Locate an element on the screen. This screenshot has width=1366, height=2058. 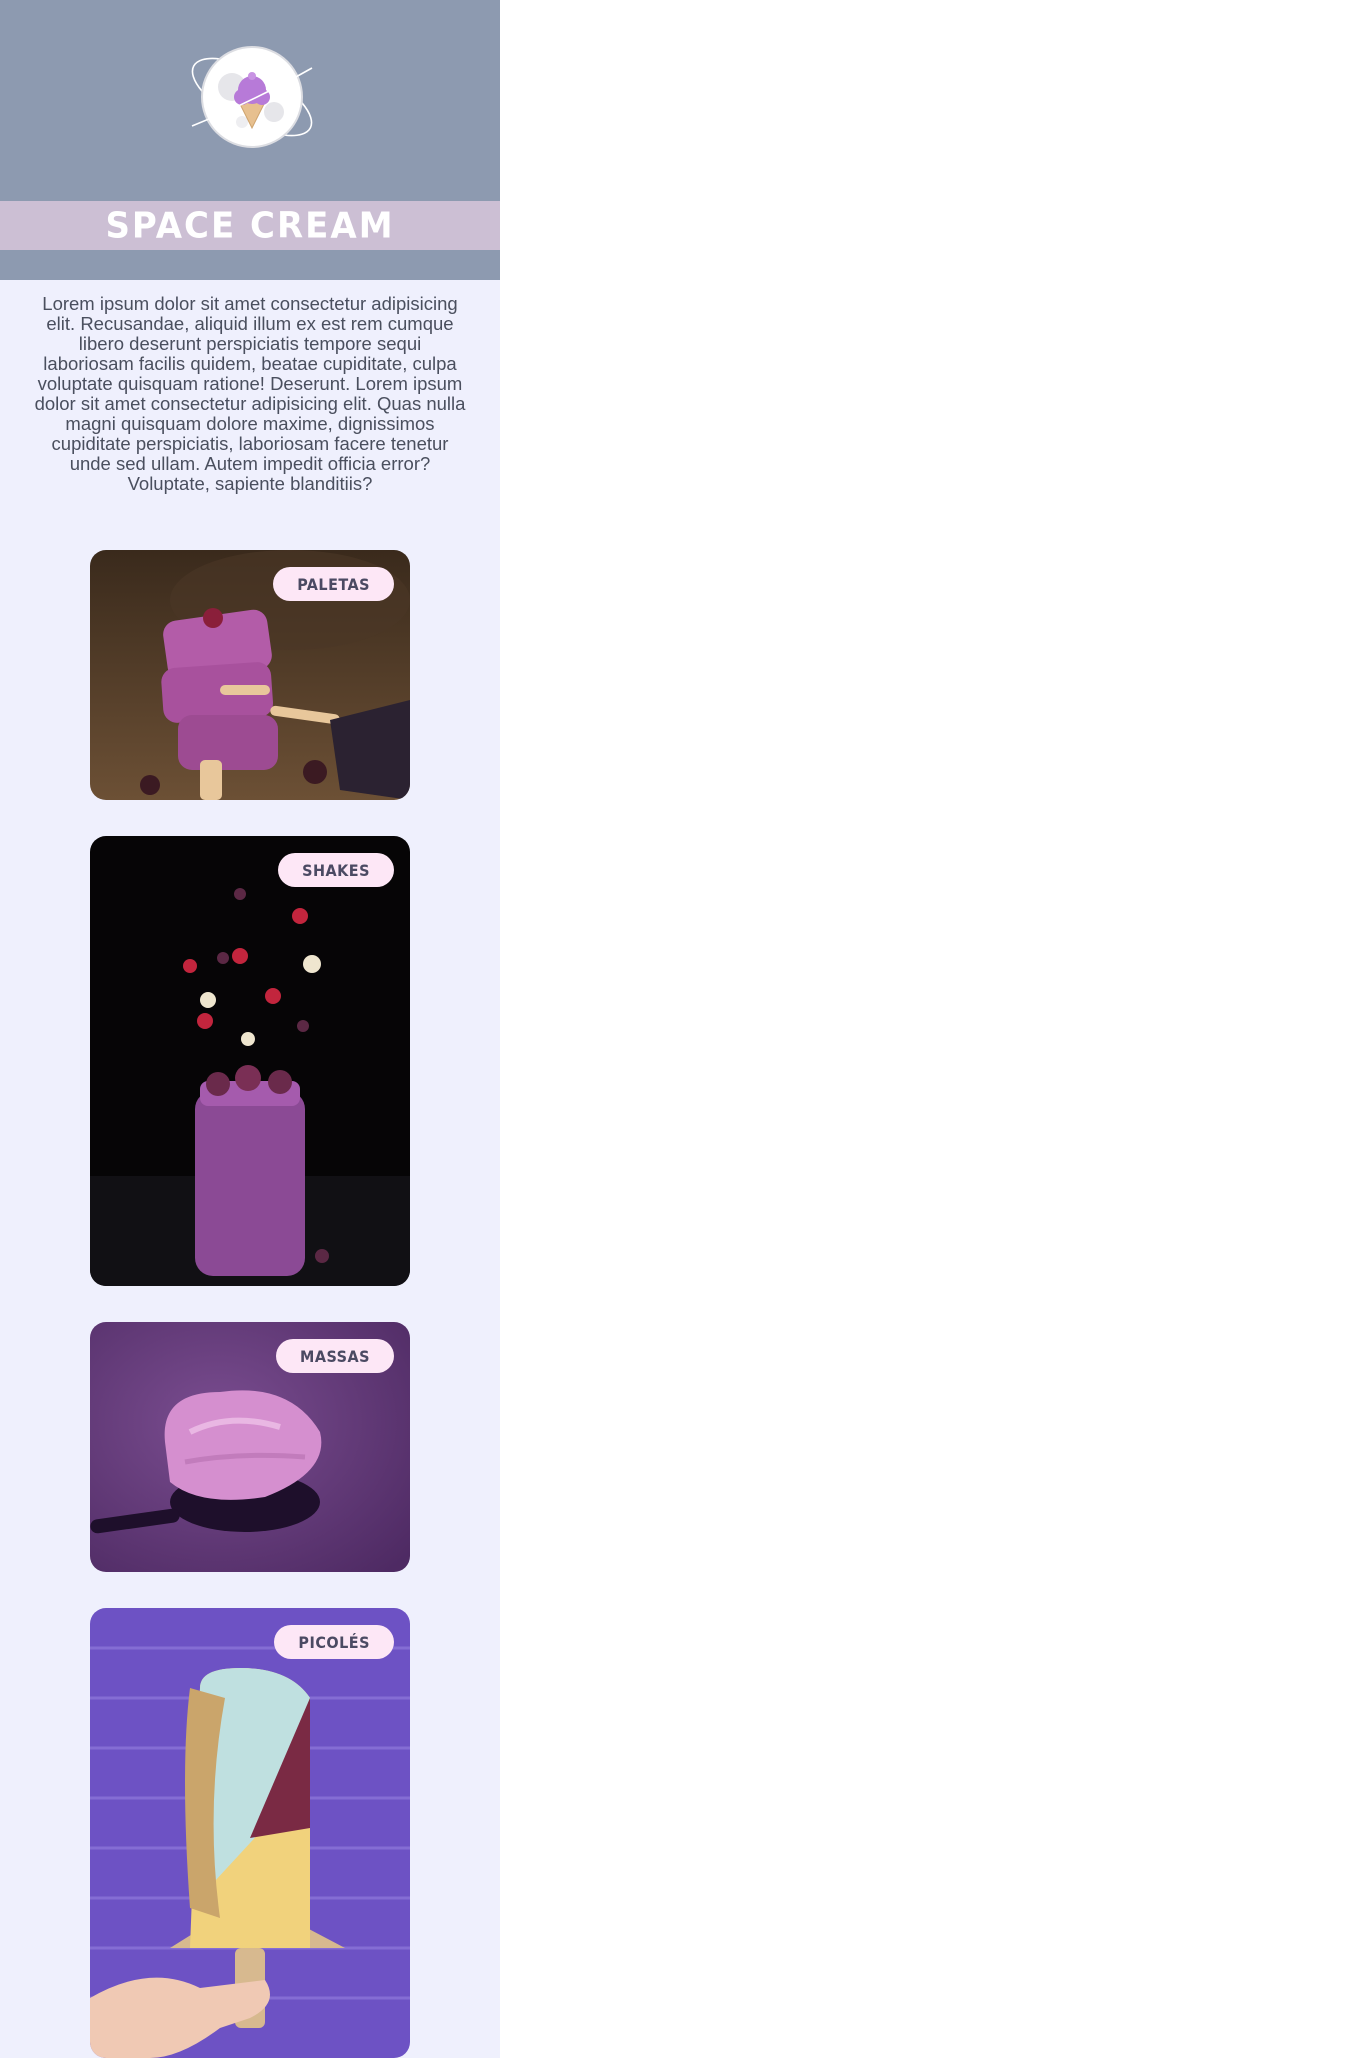
shakes-photo is located at coordinates (250, 1061).